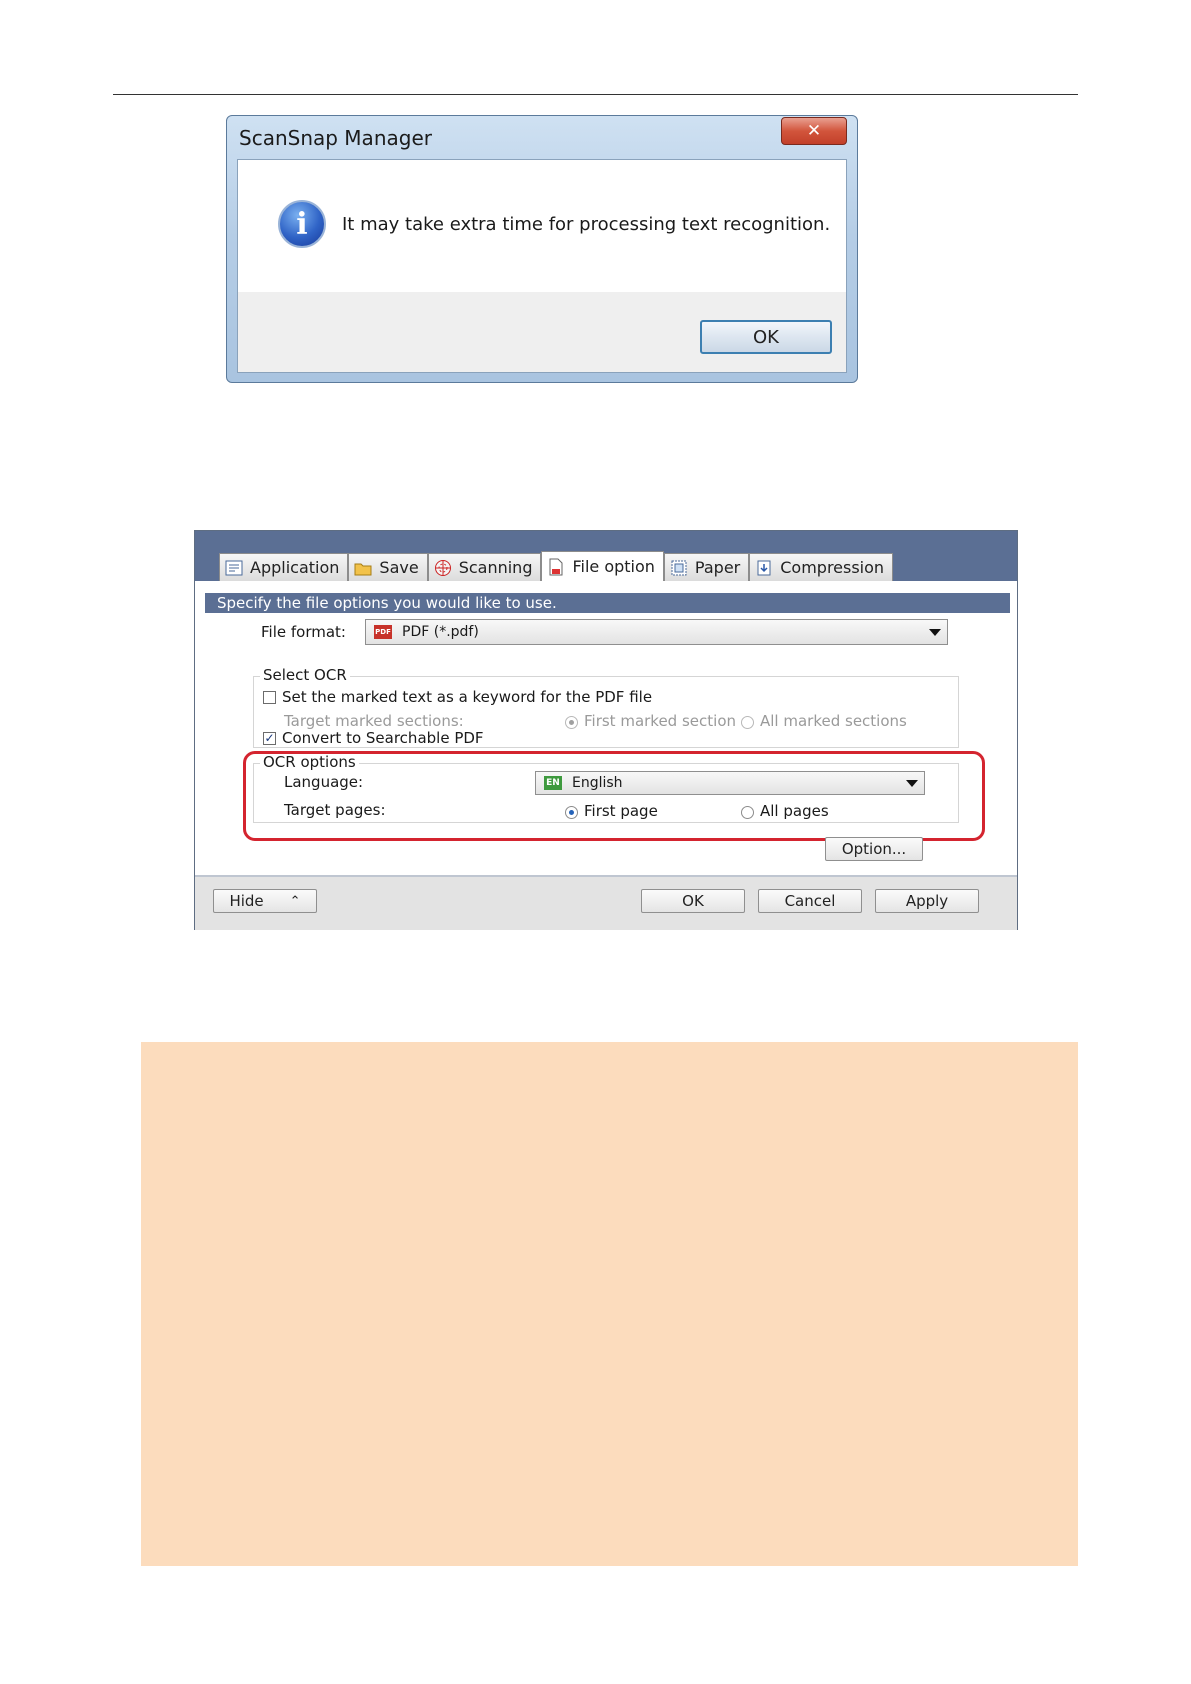 The height and width of the screenshot is (1684, 1191). I want to click on tab-scanning: Scanning, so click(484, 567).